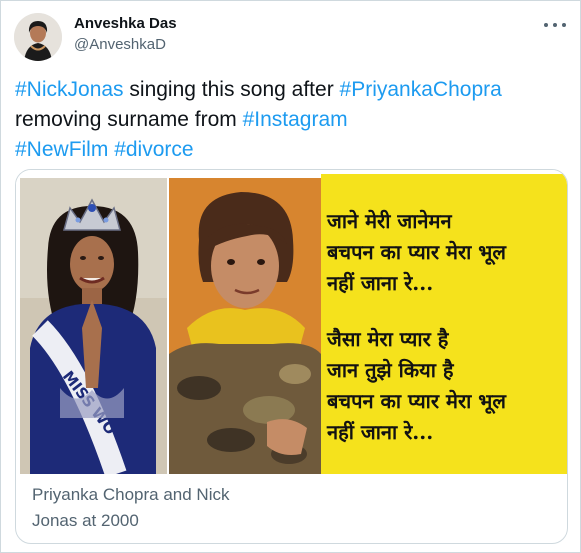 Image resolution: width=581 pixels, height=553 pixels. What do you see at coordinates (129, 119) in the screenshot?
I see `tweet-text-fragment: removing surname from` at bounding box center [129, 119].